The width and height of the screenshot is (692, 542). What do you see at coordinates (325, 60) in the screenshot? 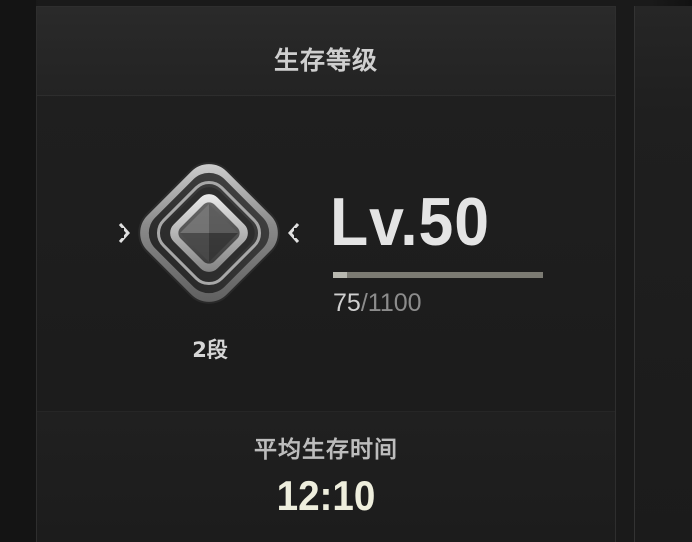
I see `panel-title: 生存等级` at bounding box center [325, 60].